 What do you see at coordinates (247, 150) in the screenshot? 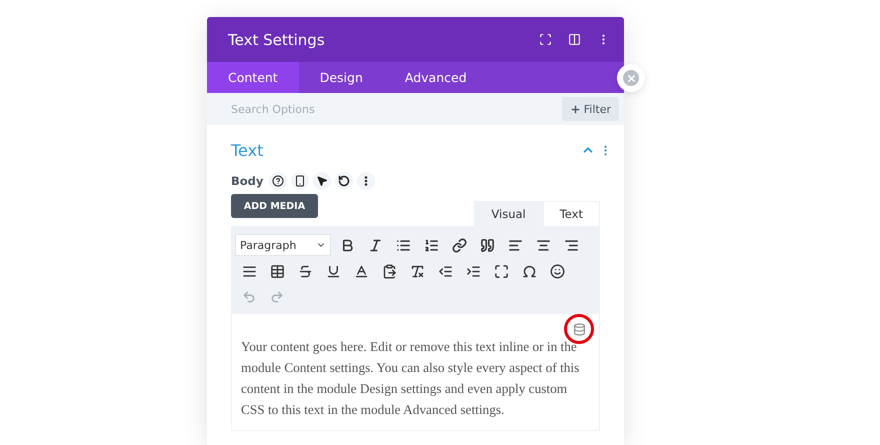
I see `section-title: Text` at bounding box center [247, 150].